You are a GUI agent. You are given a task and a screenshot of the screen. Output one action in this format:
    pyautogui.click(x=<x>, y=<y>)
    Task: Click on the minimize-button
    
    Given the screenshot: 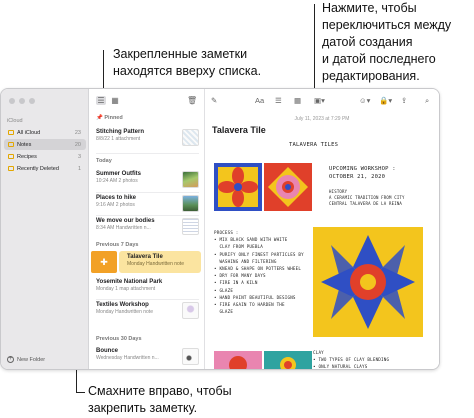 What is the action you would take?
    pyautogui.click(x=22, y=101)
    